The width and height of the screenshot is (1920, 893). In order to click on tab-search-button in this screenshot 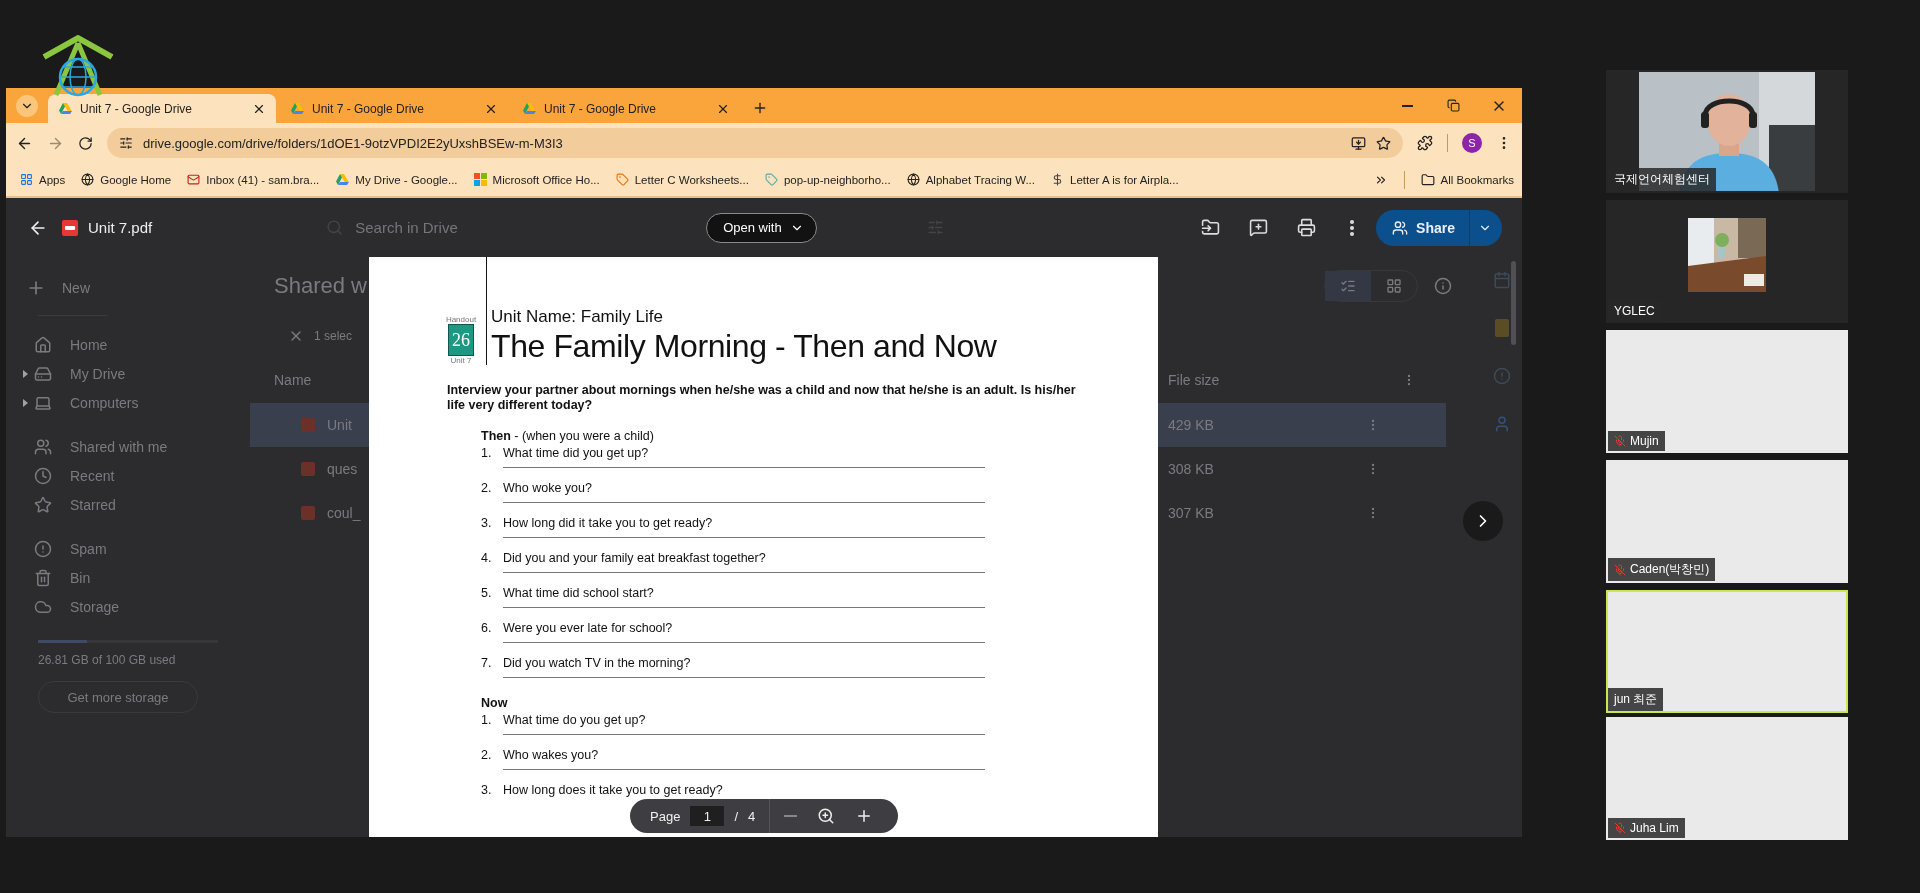, I will do `click(27, 106)`.